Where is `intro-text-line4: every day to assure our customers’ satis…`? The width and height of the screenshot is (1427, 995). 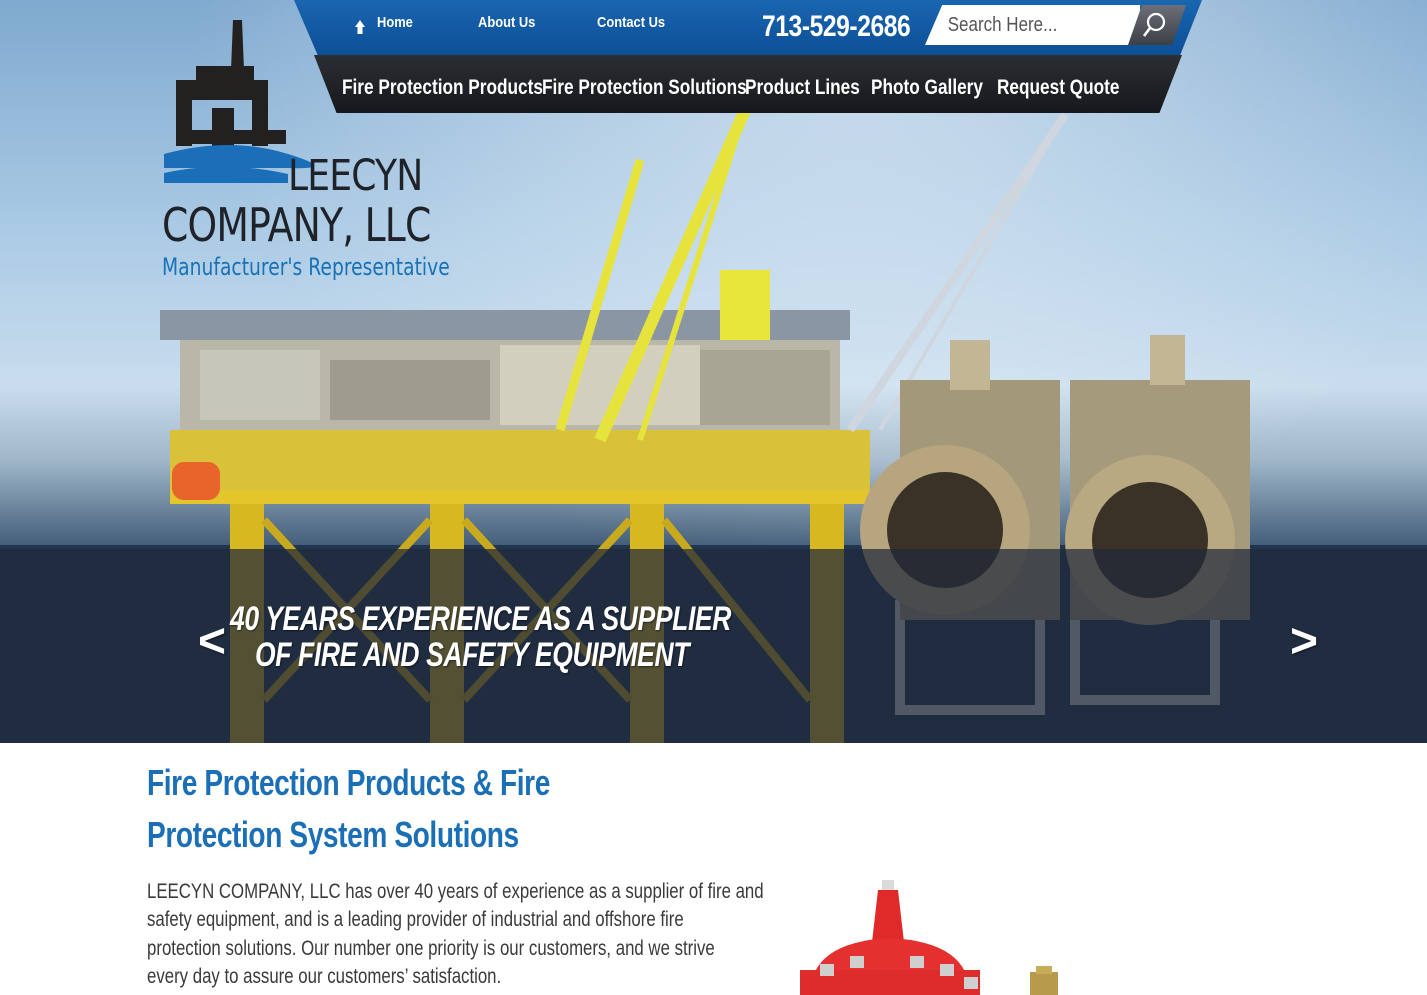
intro-text-line4: every day to assure our customers’ satis… is located at coordinates (324, 976).